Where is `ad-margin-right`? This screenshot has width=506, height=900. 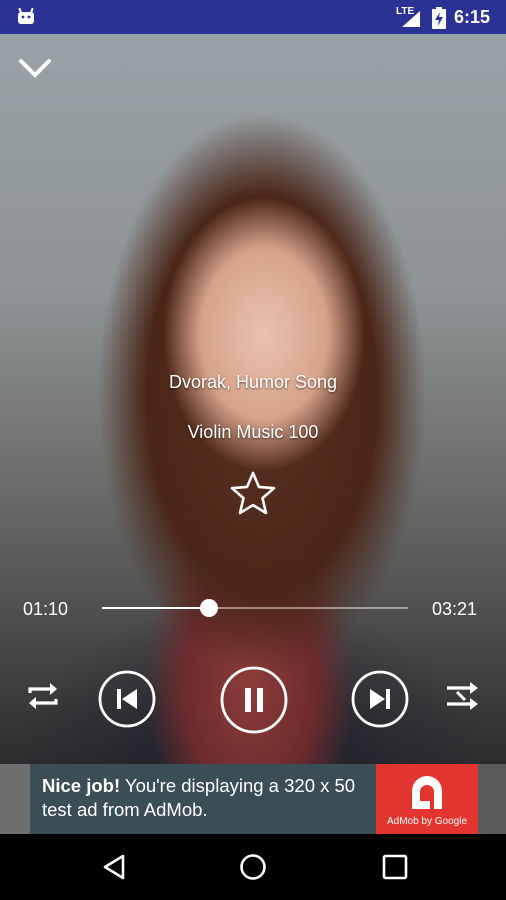 ad-margin-right is located at coordinates (492, 799).